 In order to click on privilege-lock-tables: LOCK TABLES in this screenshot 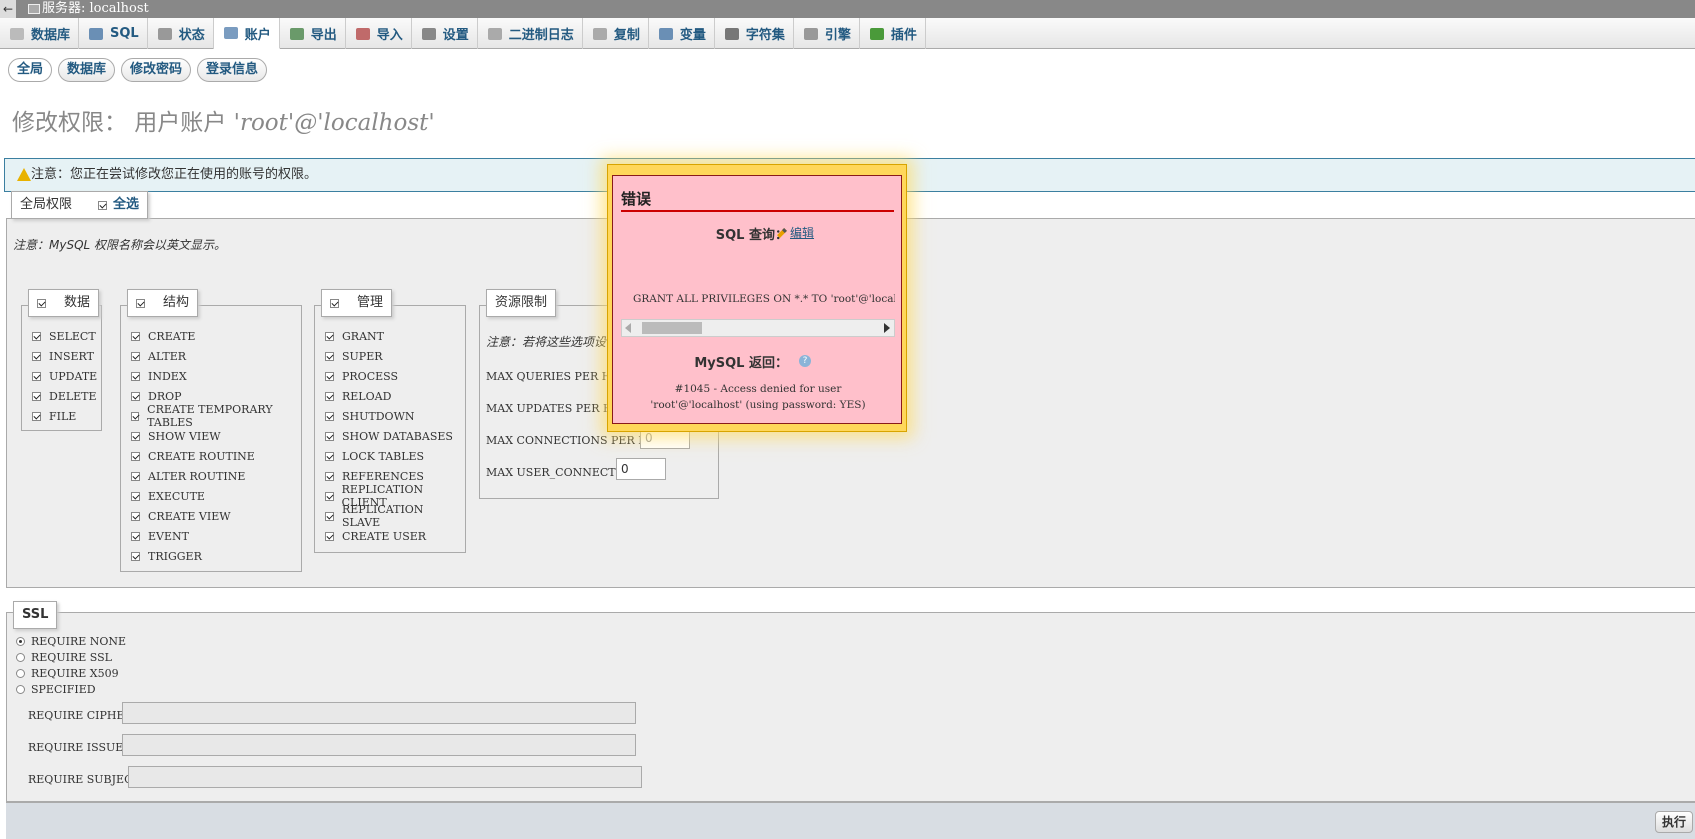, I will do `click(395, 456)`.